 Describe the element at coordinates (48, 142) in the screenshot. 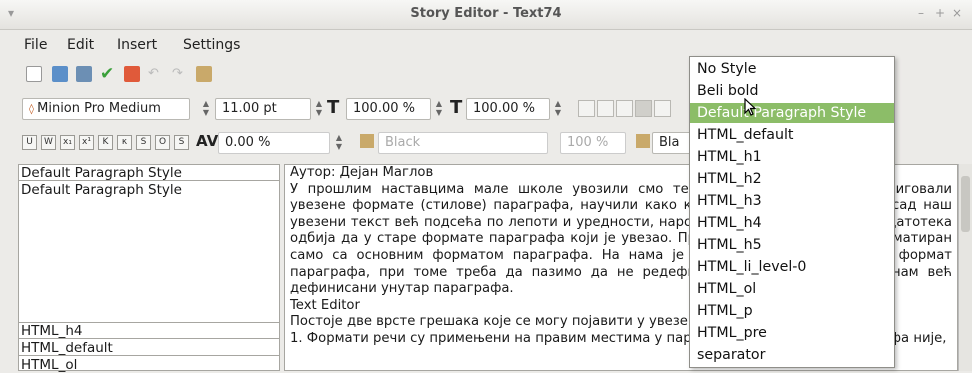

I see `underline-words-icon: W` at that location.